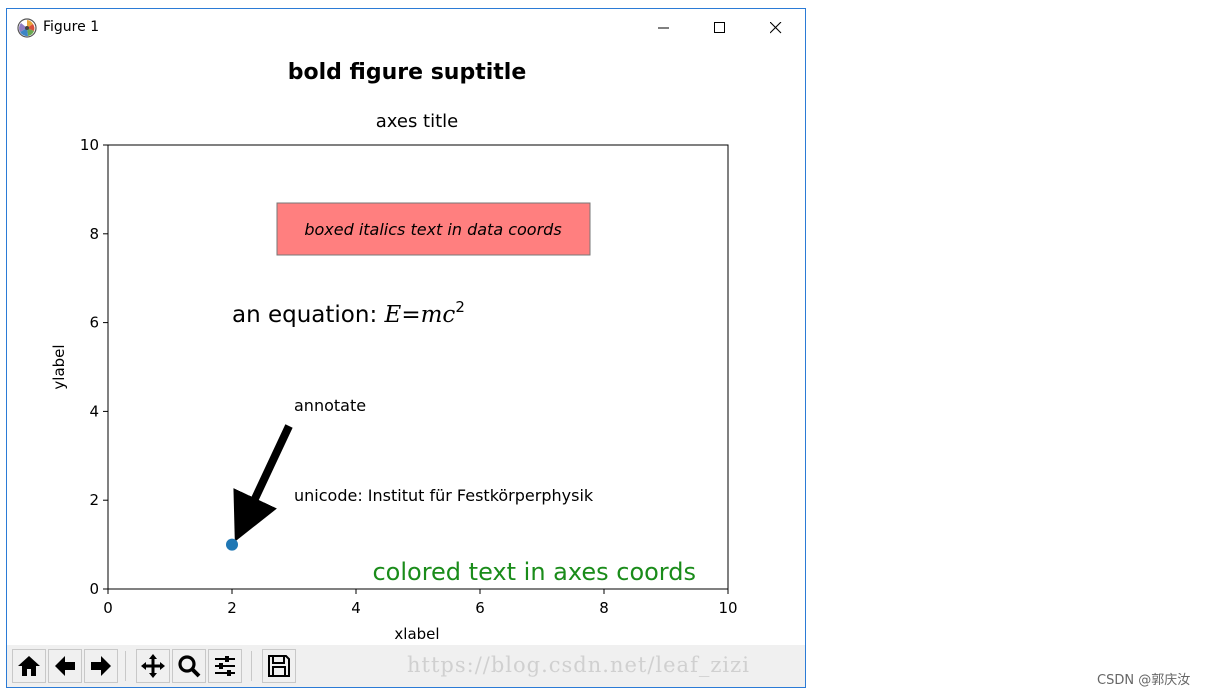 The image size is (1213, 695). Describe the element at coordinates (356, 608) in the screenshot. I see `x-tick-label: 4` at that location.